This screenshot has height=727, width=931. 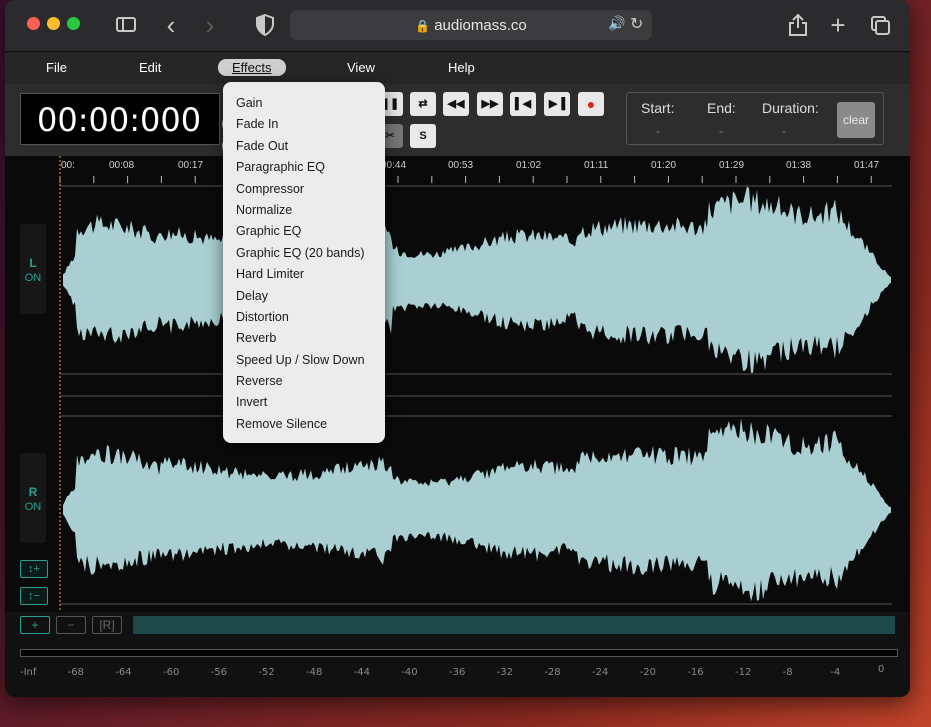 I want to click on effects-item-graphic-eq: Graphic EQ, so click(x=304, y=231).